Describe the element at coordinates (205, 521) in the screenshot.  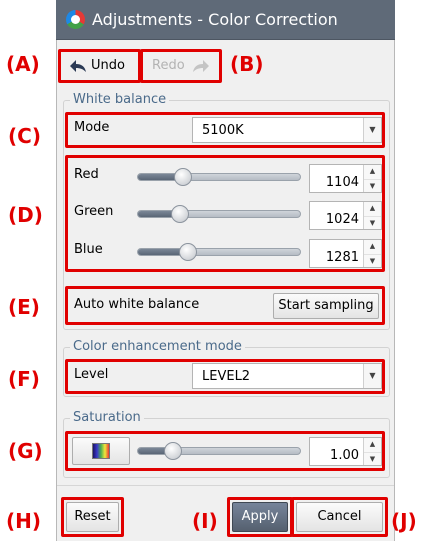
I see `callout-i: (I)` at that location.